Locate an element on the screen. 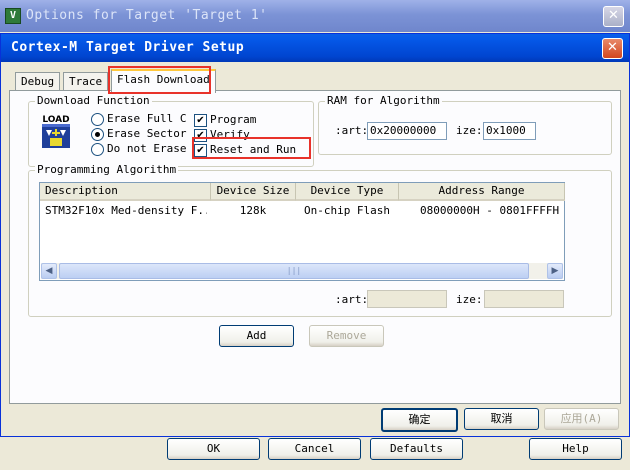 The width and height of the screenshot is (630, 470). cancel-button: Cancel is located at coordinates (314, 449).